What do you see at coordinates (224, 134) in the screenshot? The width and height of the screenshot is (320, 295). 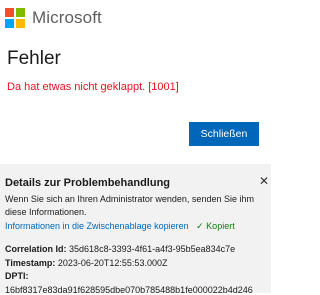 I see `close-button: Schließen` at bounding box center [224, 134].